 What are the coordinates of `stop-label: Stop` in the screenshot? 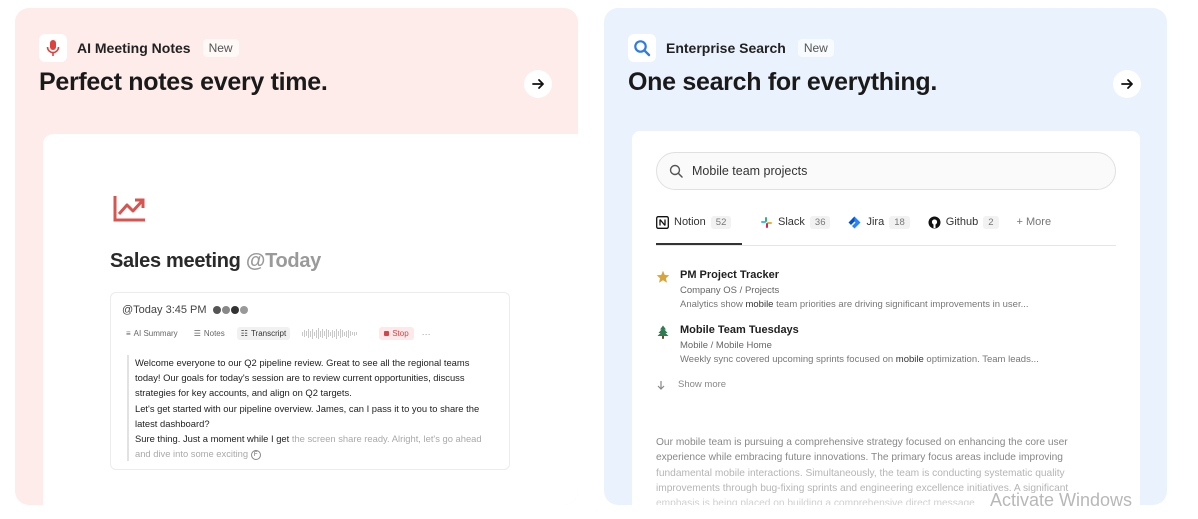 It's located at (400, 333).